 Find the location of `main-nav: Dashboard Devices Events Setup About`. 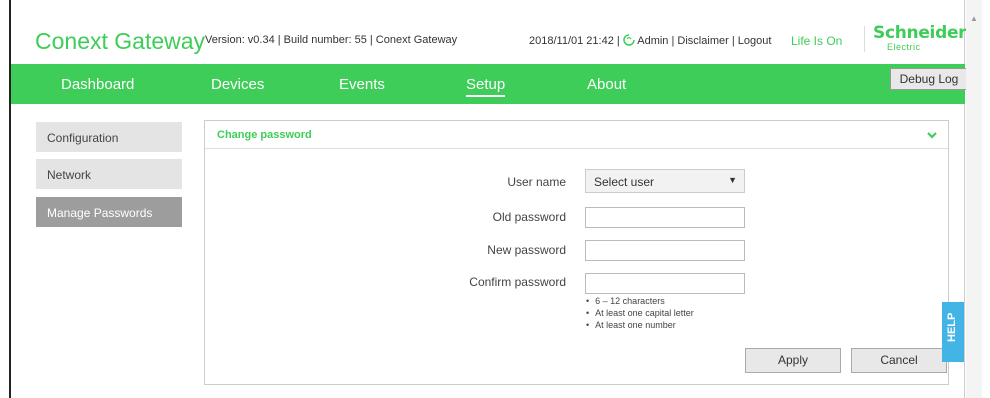

main-nav: Dashboard Devices Events Setup About is located at coordinates (488, 84).